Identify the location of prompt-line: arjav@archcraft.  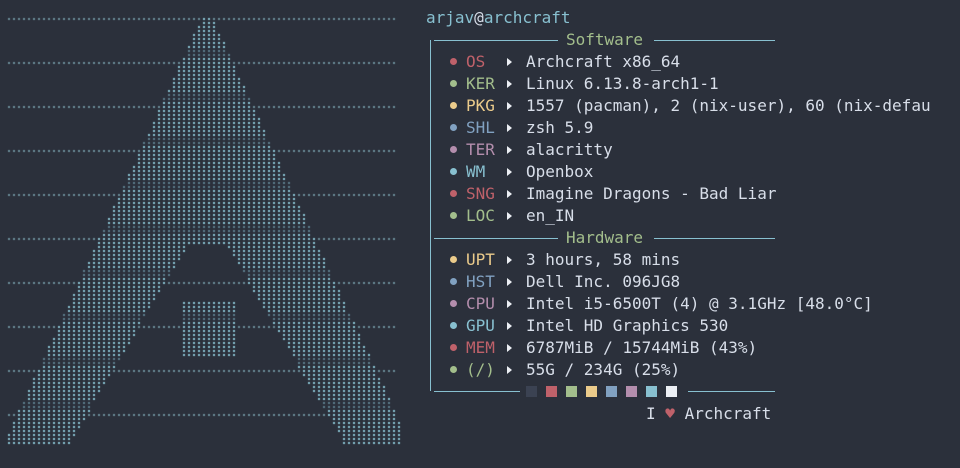
(498, 18).